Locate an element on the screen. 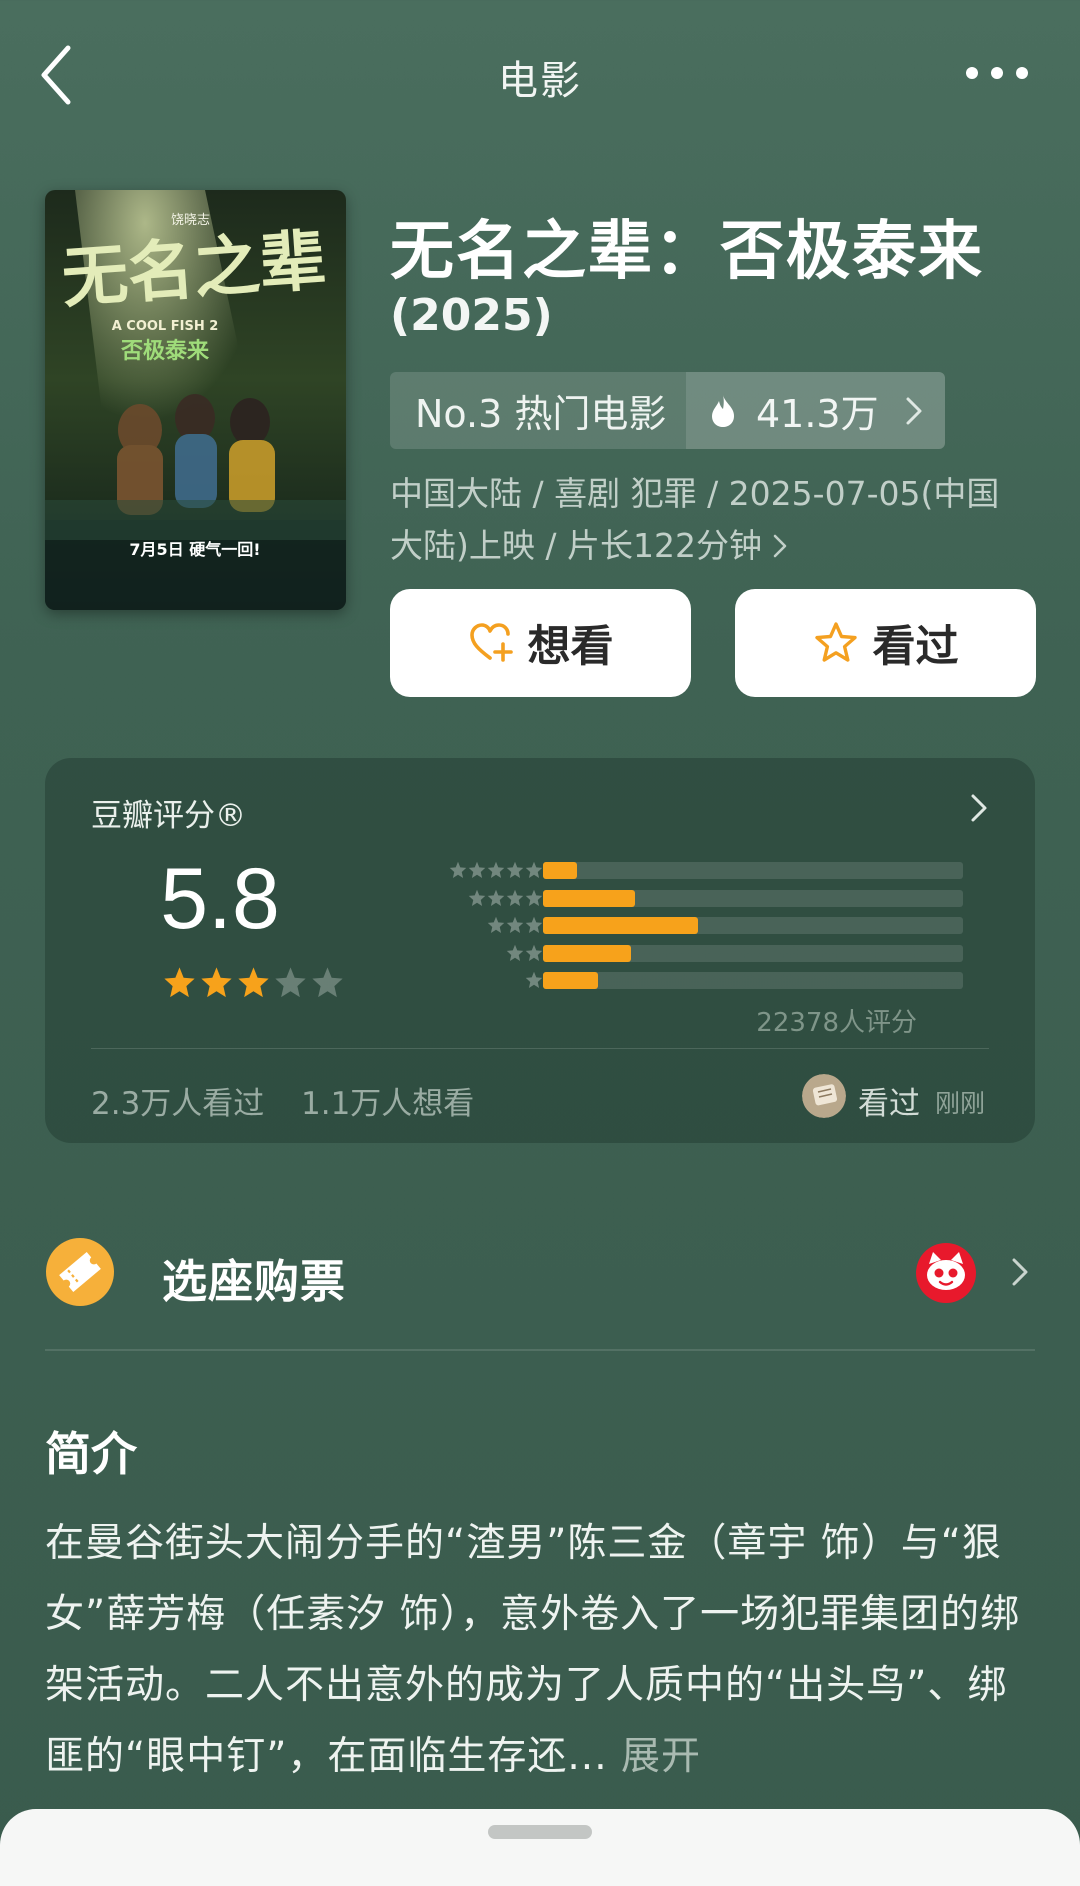 Image resolution: width=1080 pixels, height=1886 pixels. rating-distribution is located at coordinates (675, 927).